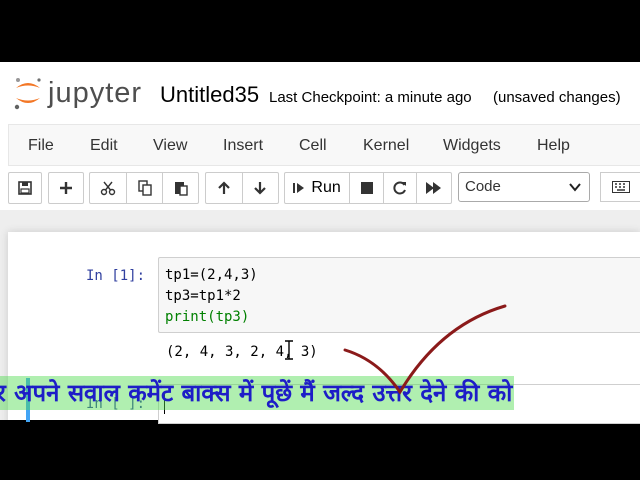 The width and height of the screenshot is (640, 480). Describe the element at coordinates (425, 349) in the screenshot. I see `checkmark-annotation-icon` at that location.